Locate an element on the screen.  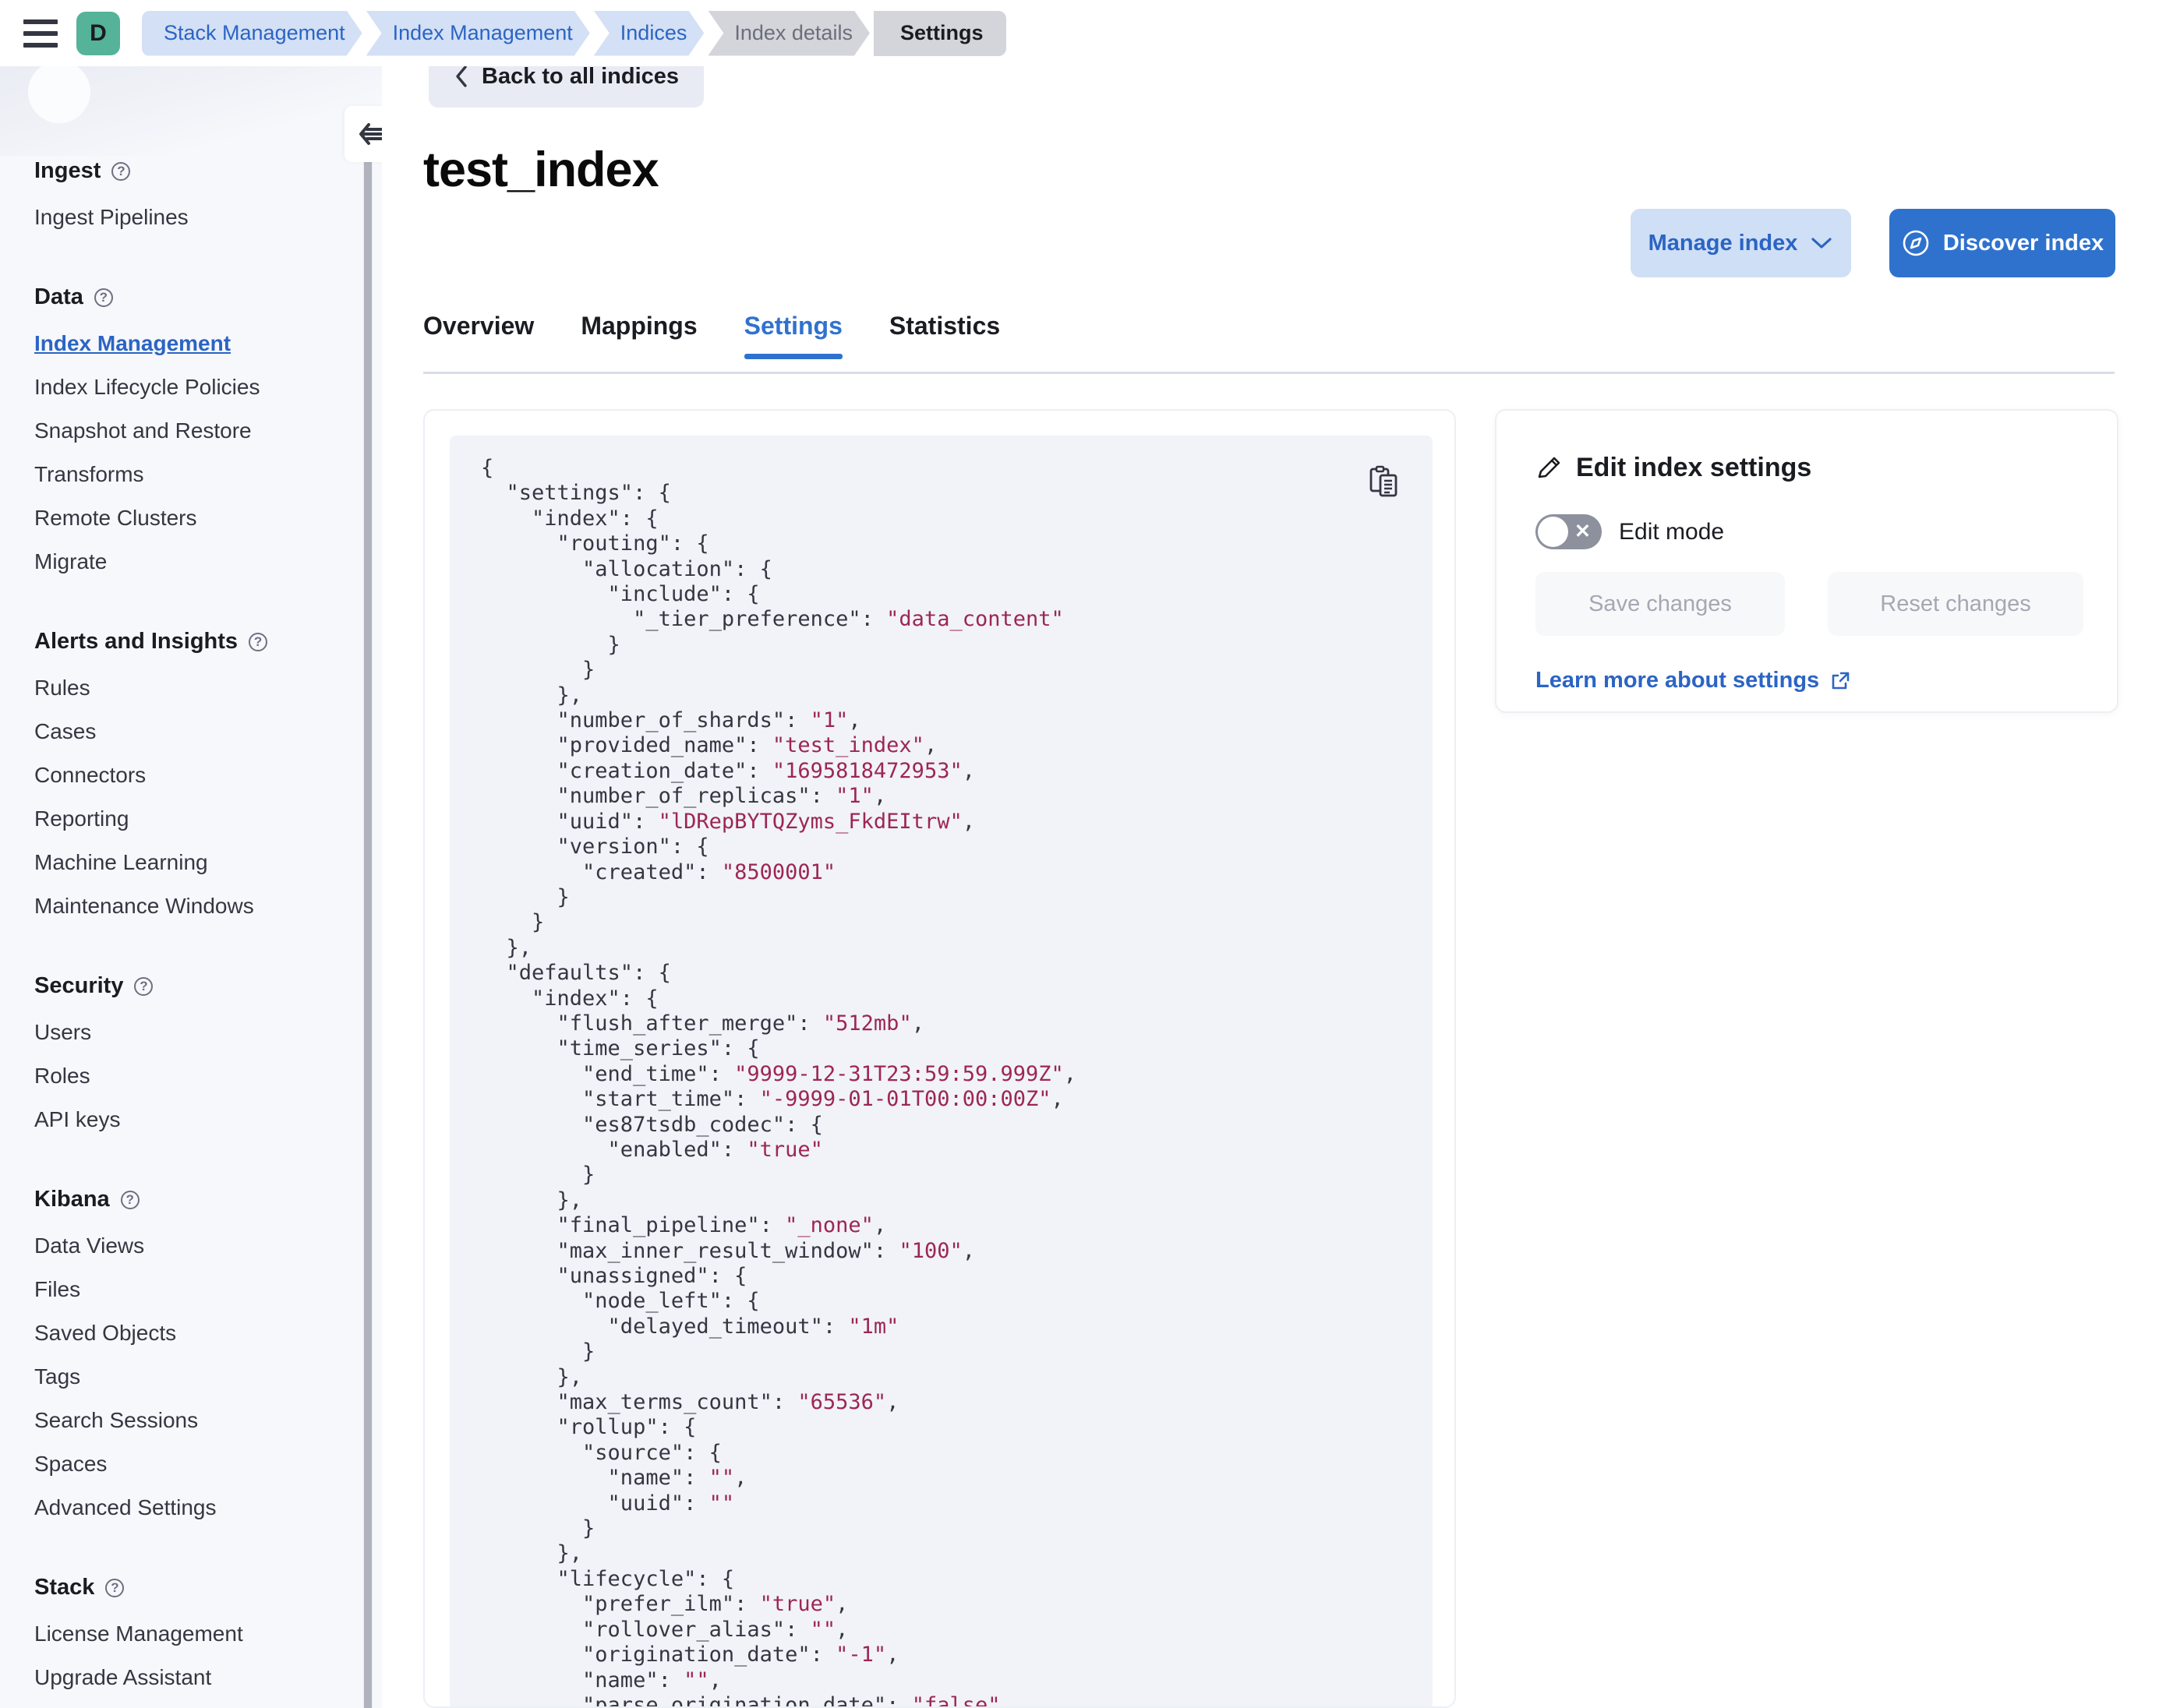
tab-bar-divider is located at coordinates (1269, 373).